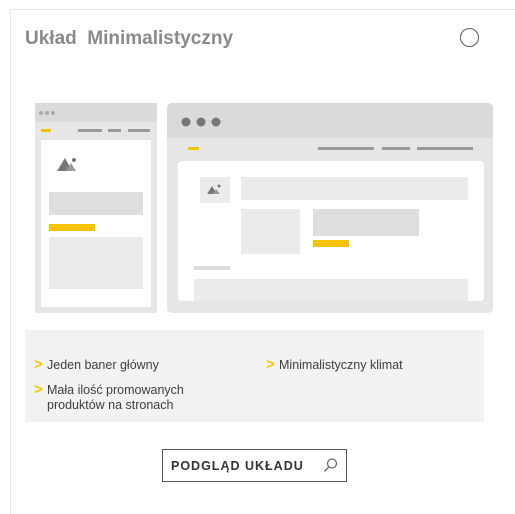 The image size is (515, 514). What do you see at coordinates (96, 208) in the screenshot?
I see `mobile-mockup` at bounding box center [96, 208].